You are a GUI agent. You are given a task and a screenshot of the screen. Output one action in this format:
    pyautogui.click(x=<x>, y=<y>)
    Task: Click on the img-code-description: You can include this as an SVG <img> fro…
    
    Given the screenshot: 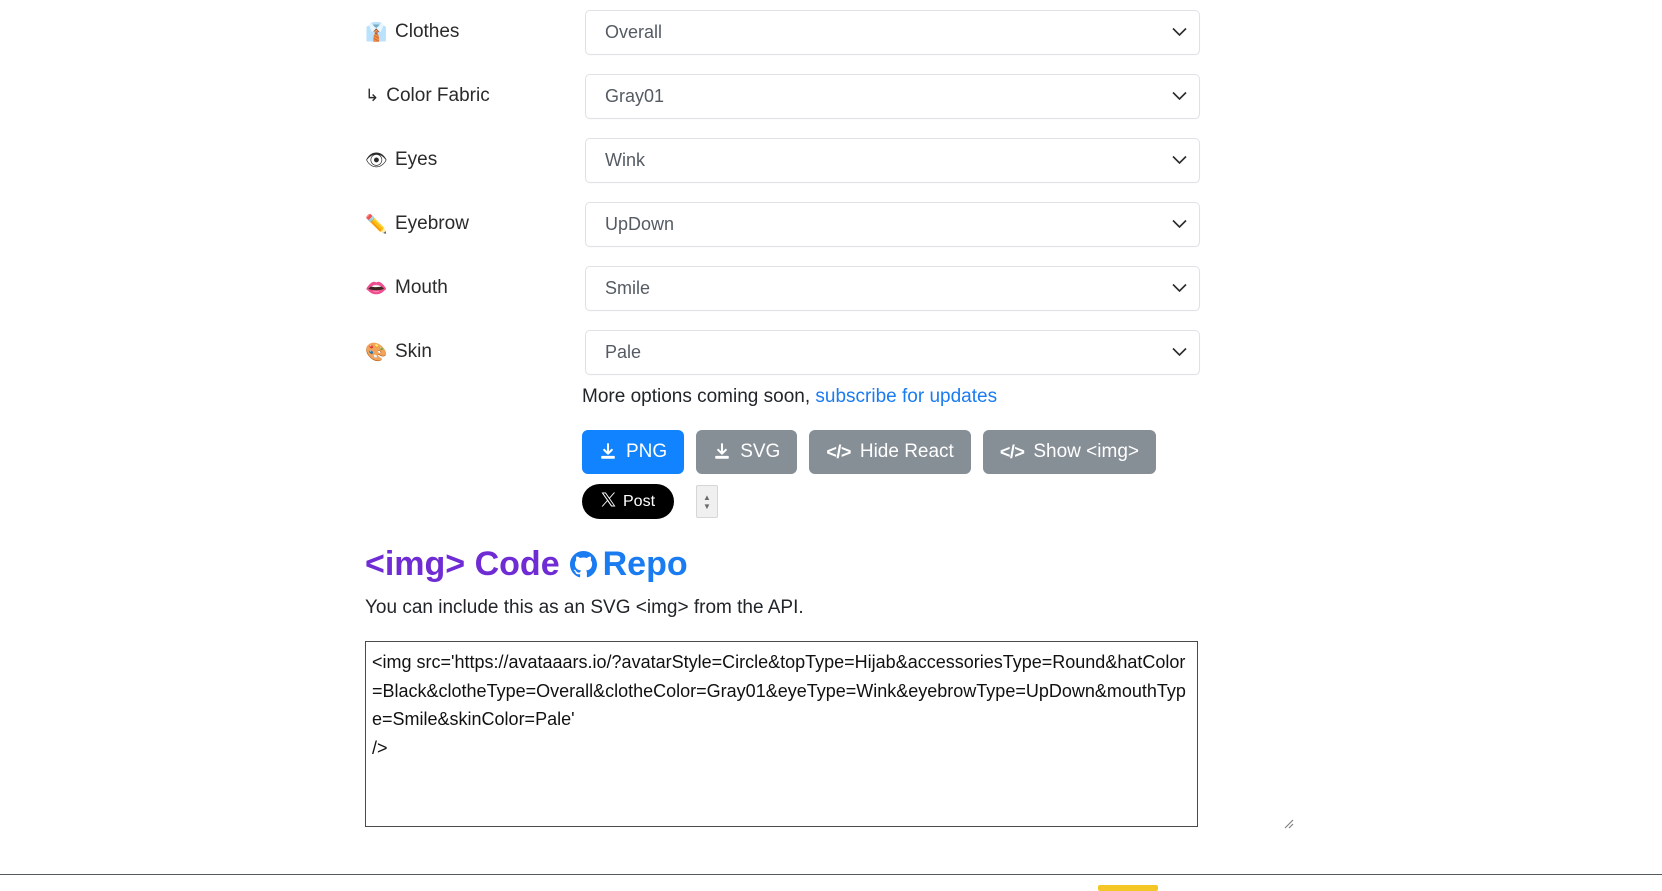 What is the action you would take?
    pyautogui.click(x=584, y=607)
    